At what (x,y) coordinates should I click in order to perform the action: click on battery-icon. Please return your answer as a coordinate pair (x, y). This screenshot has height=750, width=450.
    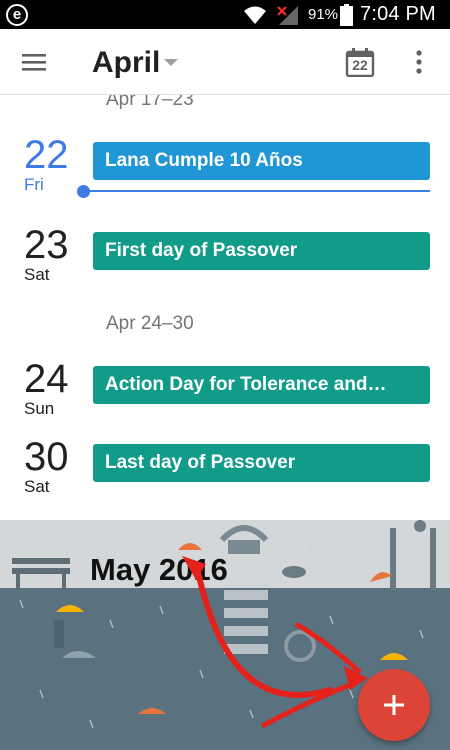
    Looking at the image, I should click on (346, 15).